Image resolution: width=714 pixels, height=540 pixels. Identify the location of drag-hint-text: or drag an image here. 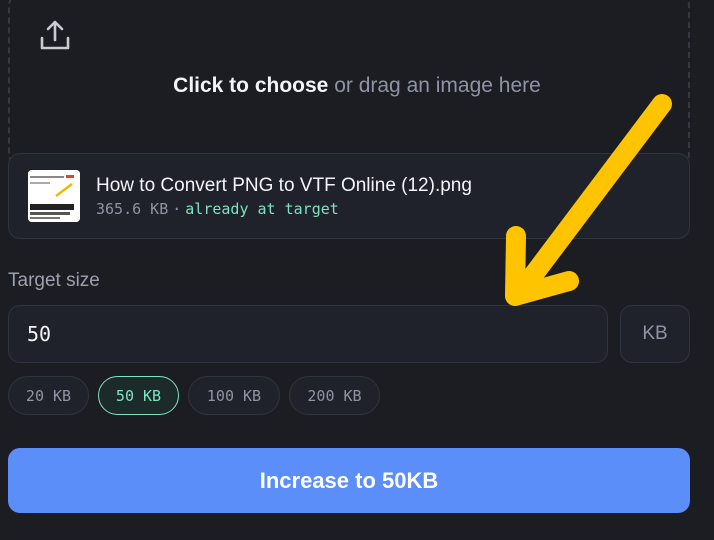
(434, 85).